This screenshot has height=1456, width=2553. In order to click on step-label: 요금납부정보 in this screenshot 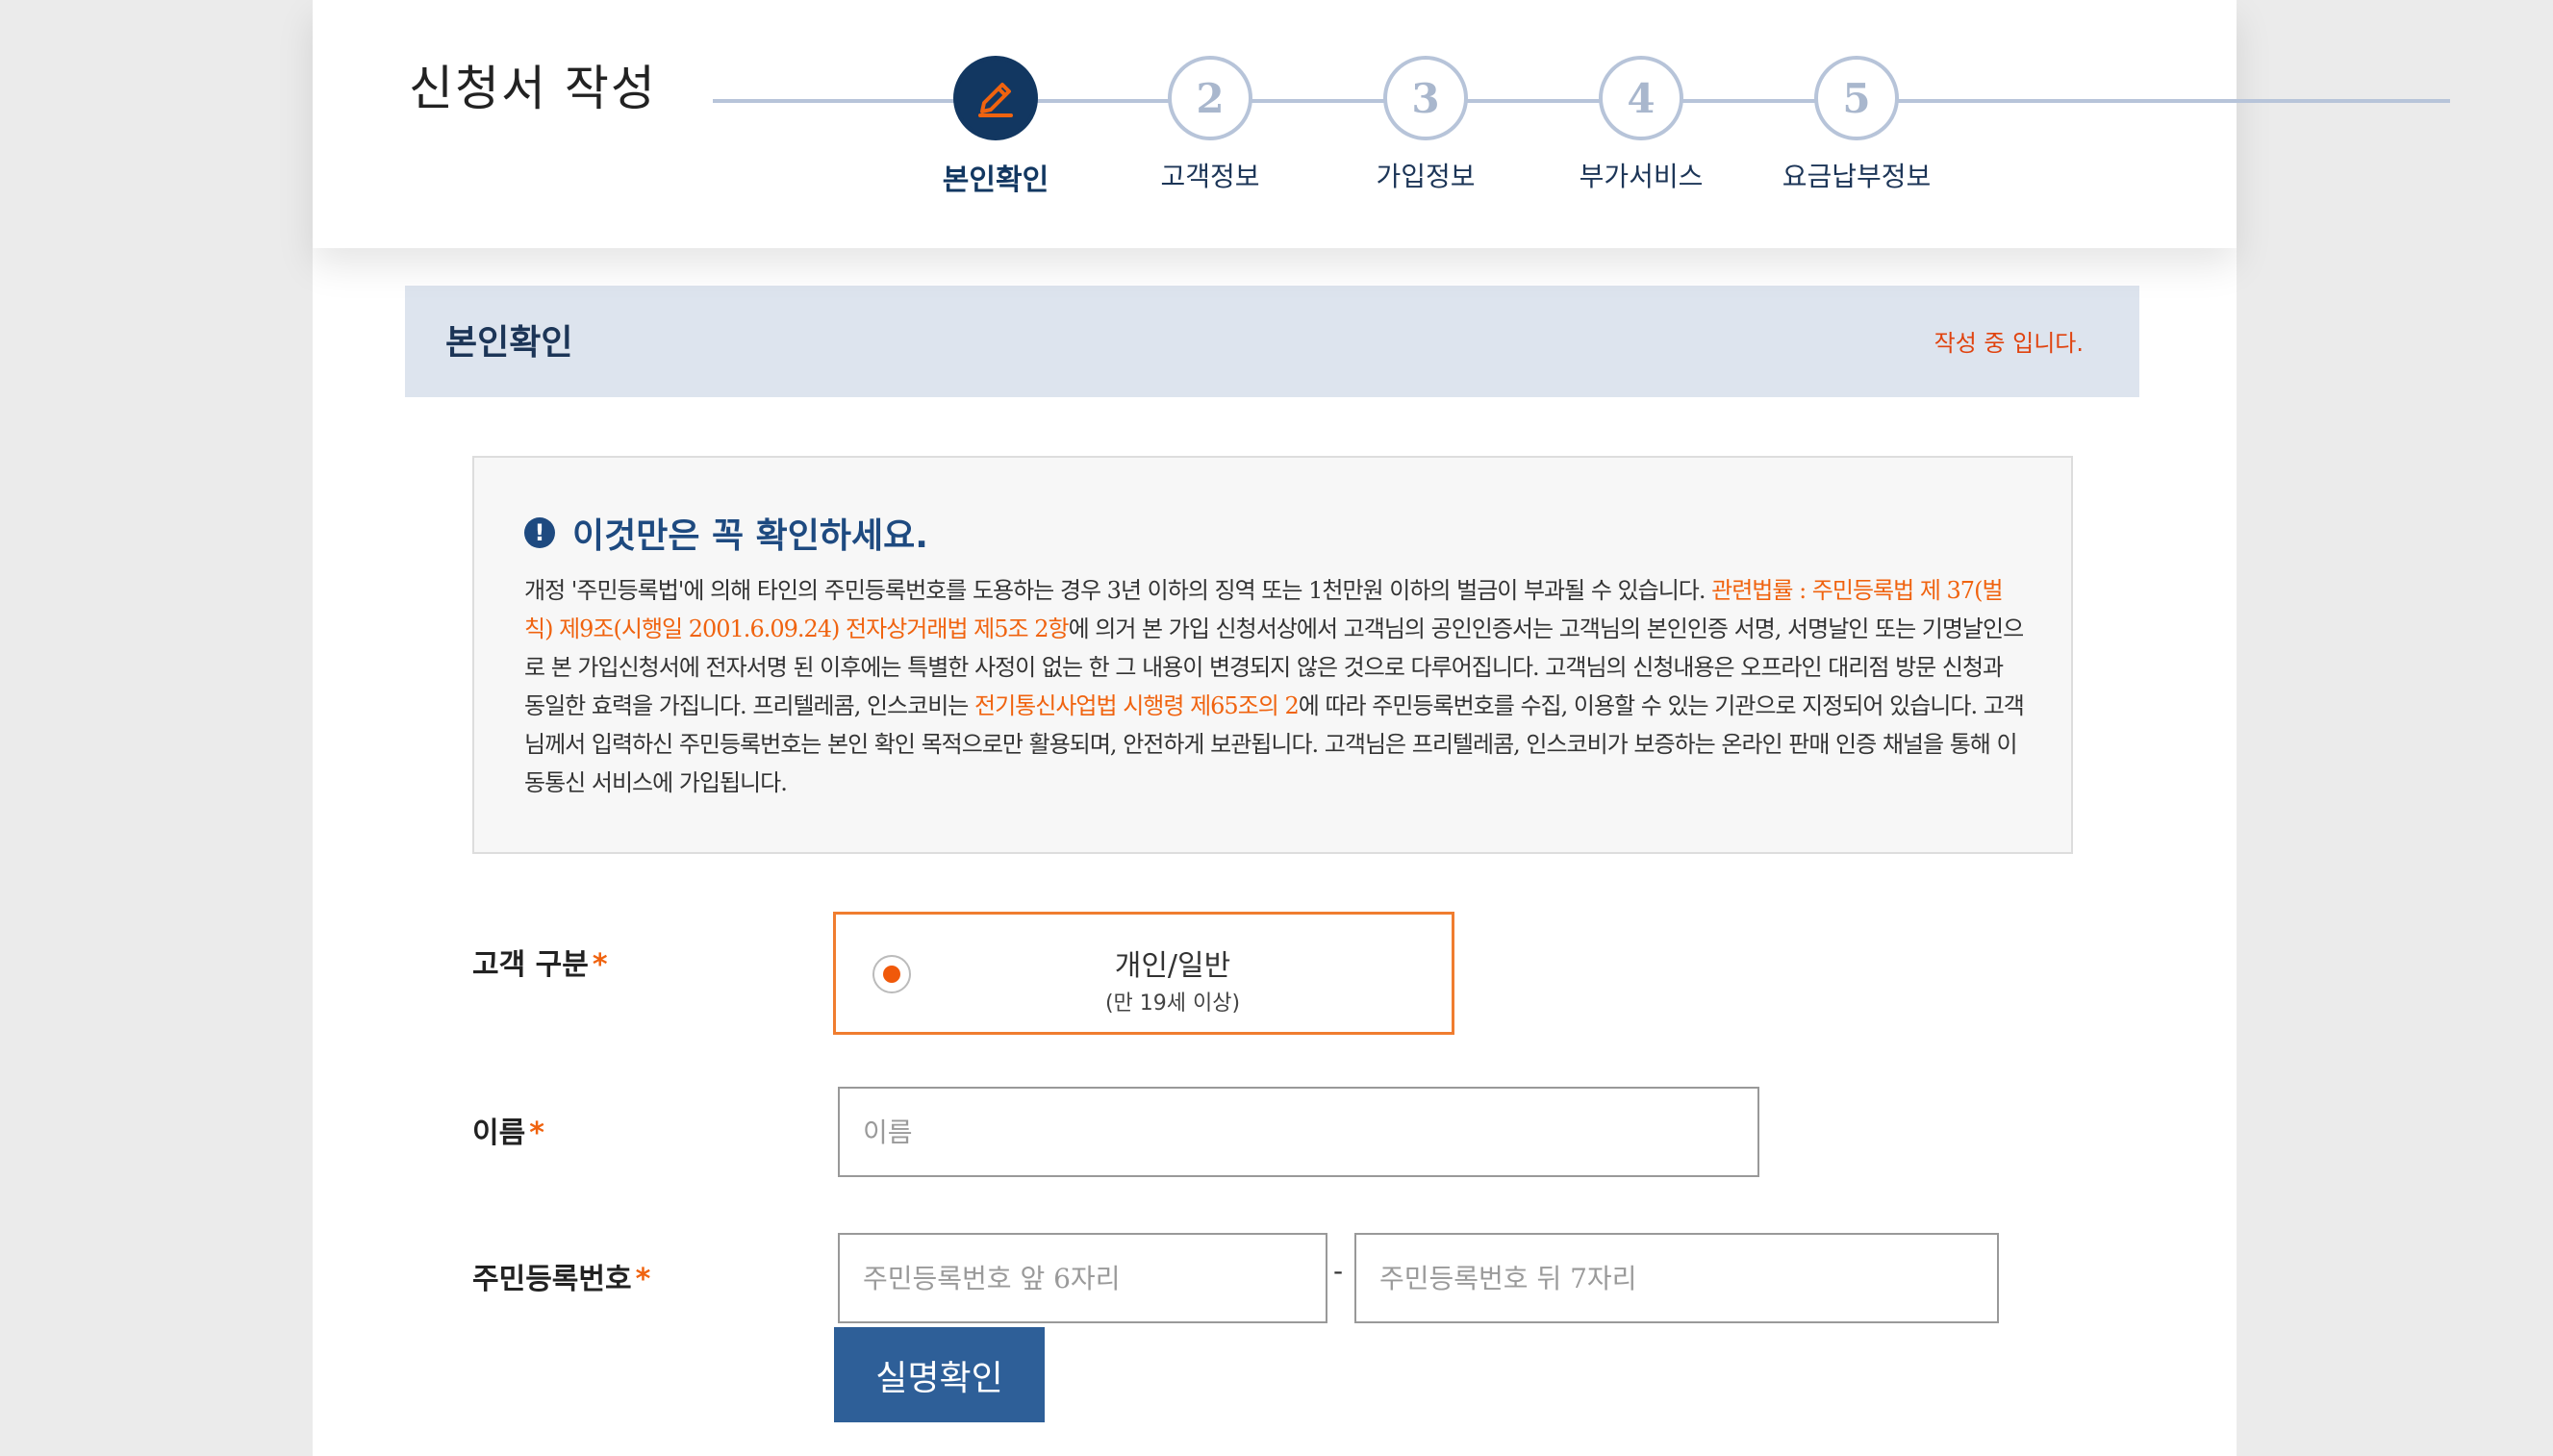, I will do `click(1857, 176)`.